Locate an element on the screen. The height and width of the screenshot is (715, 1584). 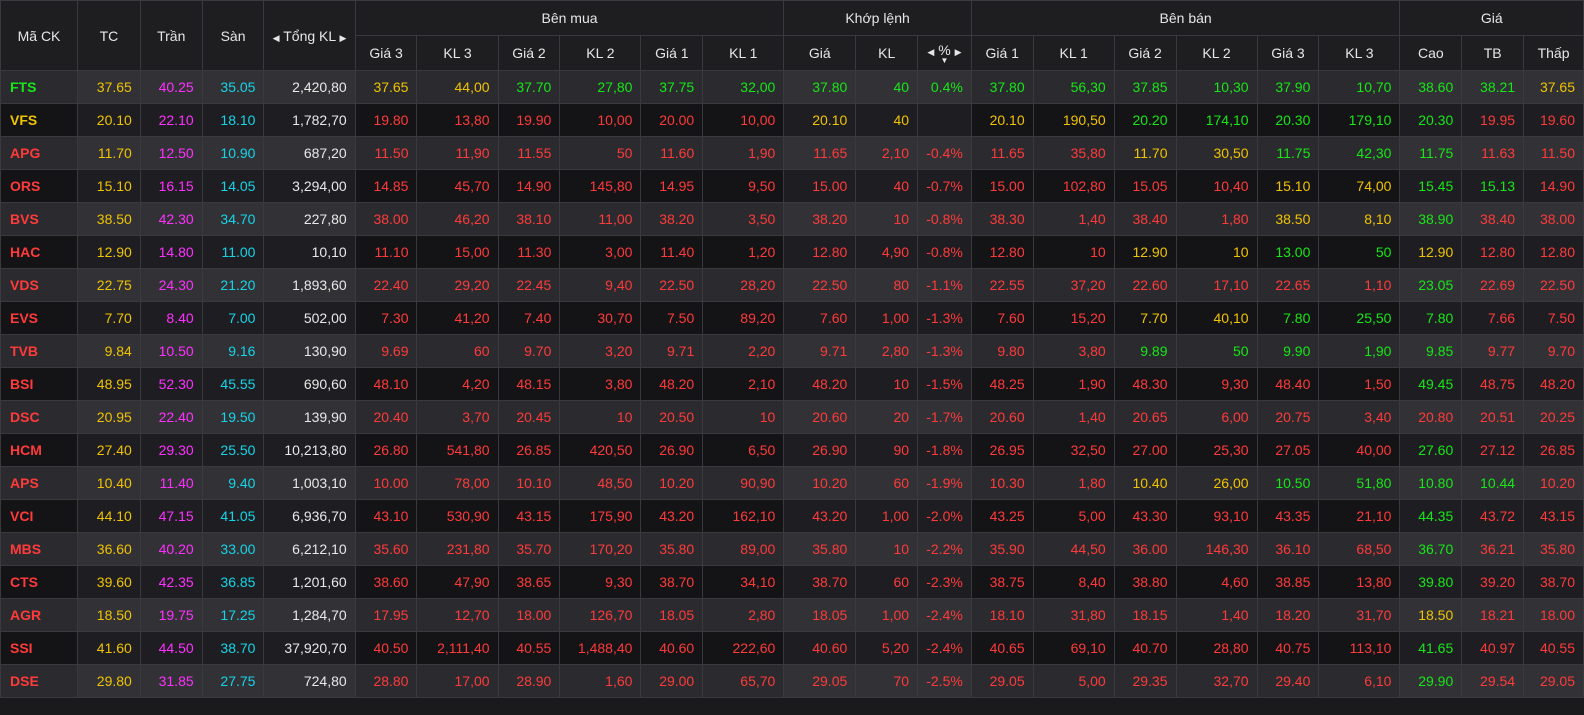
header-bid-vol2: KL 2 is located at coordinates (600, 53).